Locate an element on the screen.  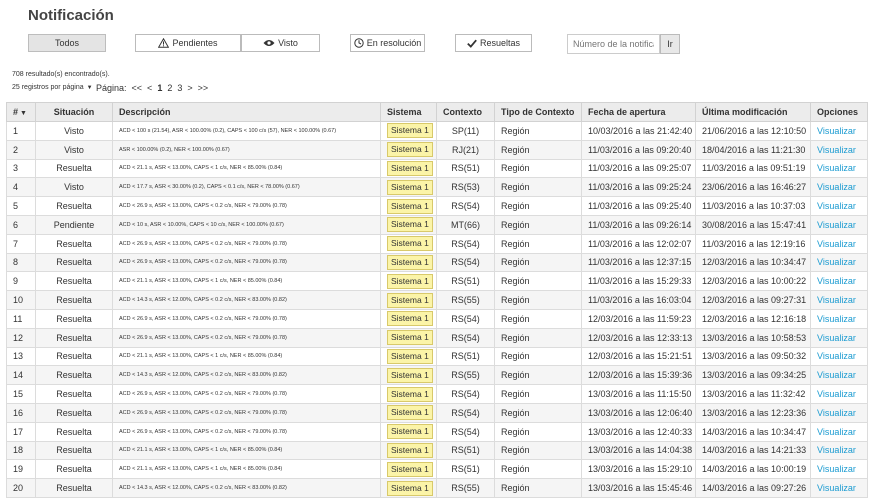
column-header-ultima-modificacion: Última modificación is located at coordinates (753, 112).